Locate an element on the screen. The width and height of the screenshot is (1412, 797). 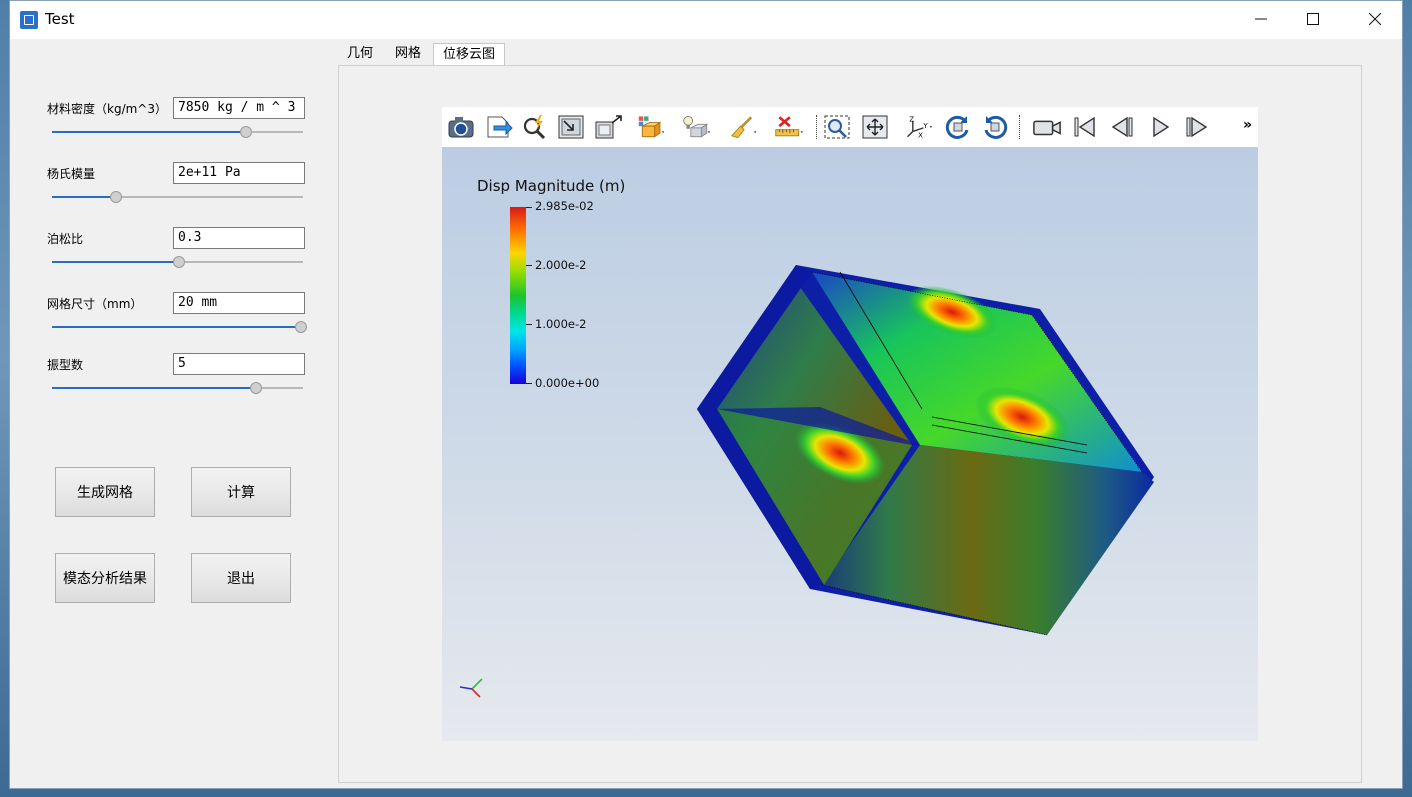
zoom-to-data-icon is located at coordinates (609, 127).